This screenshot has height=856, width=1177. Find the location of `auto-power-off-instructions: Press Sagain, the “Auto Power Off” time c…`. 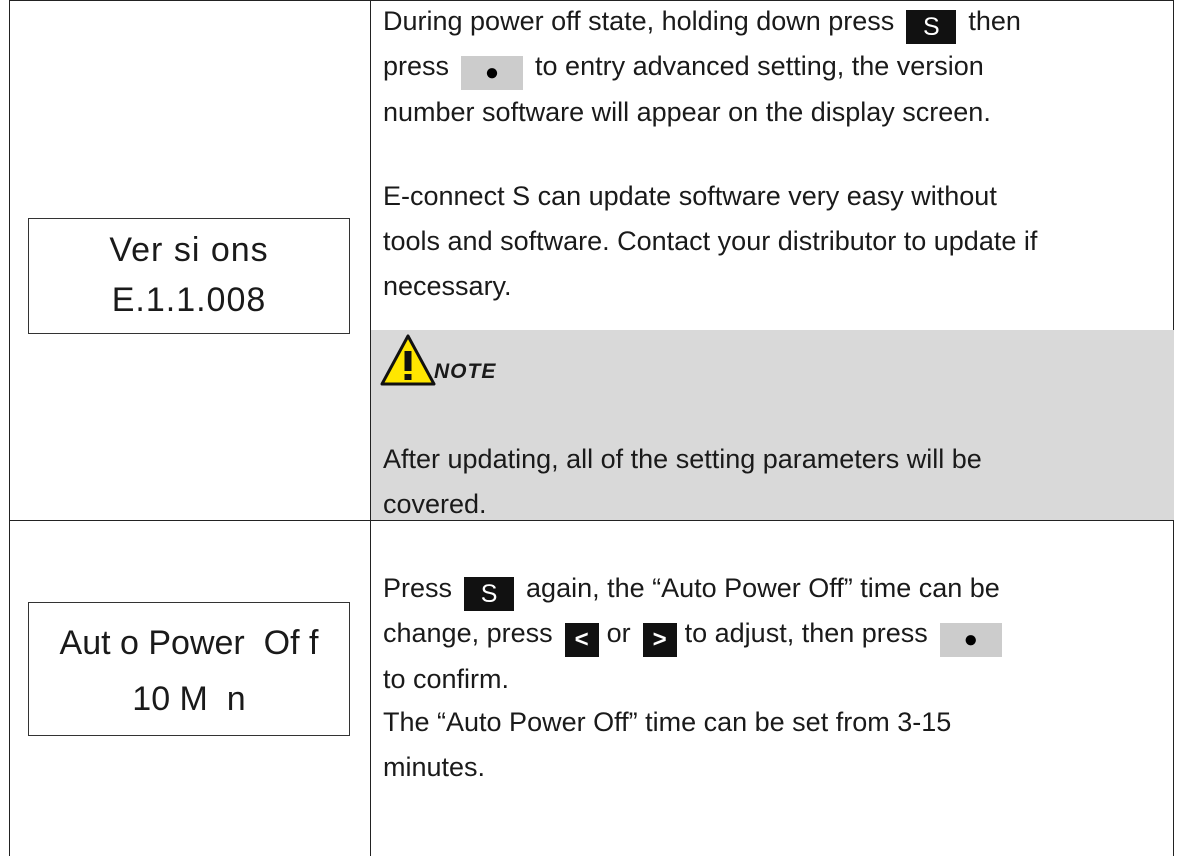

auto-power-off-instructions: Press Sagain, the “Auto Power Off” time c… is located at coordinates (698, 634).